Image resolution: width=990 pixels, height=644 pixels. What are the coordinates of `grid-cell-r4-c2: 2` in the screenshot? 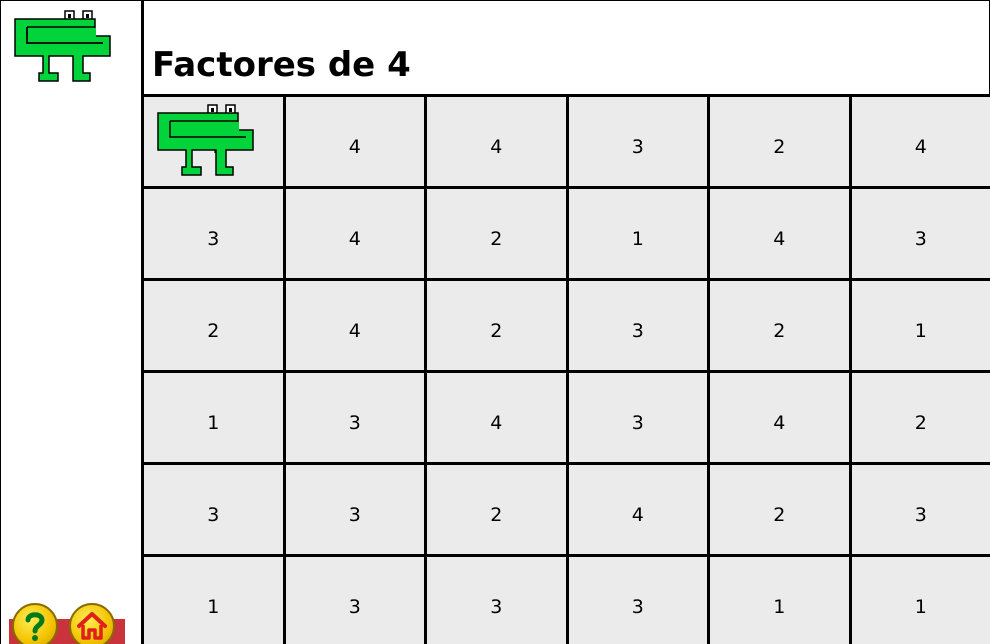 It's located at (496, 509).